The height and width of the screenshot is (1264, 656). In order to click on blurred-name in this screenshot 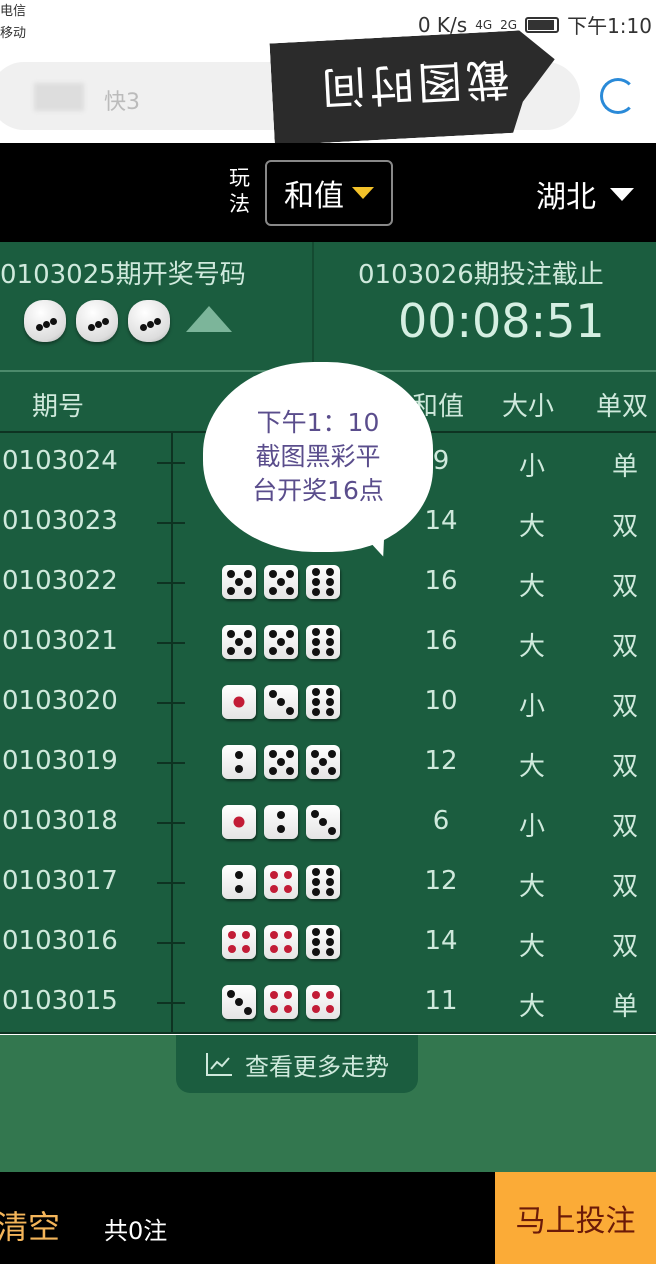, I will do `click(59, 97)`.